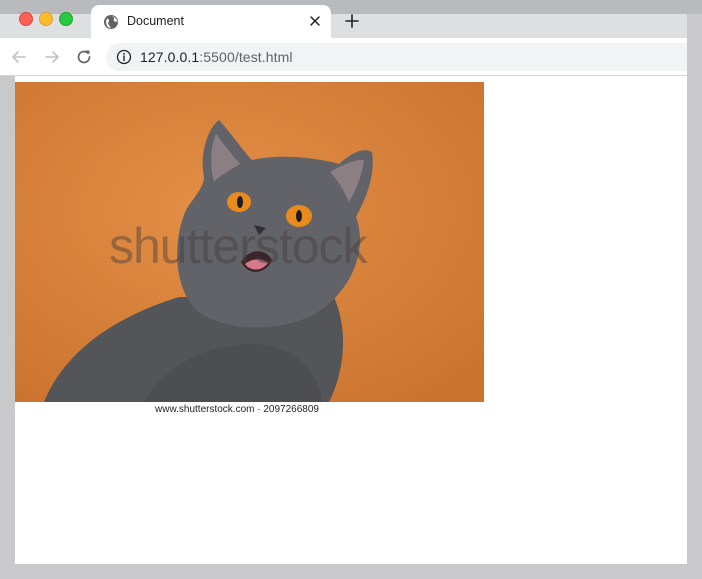 This screenshot has height=579, width=702. I want to click on plus-icon, so click(352, 21).